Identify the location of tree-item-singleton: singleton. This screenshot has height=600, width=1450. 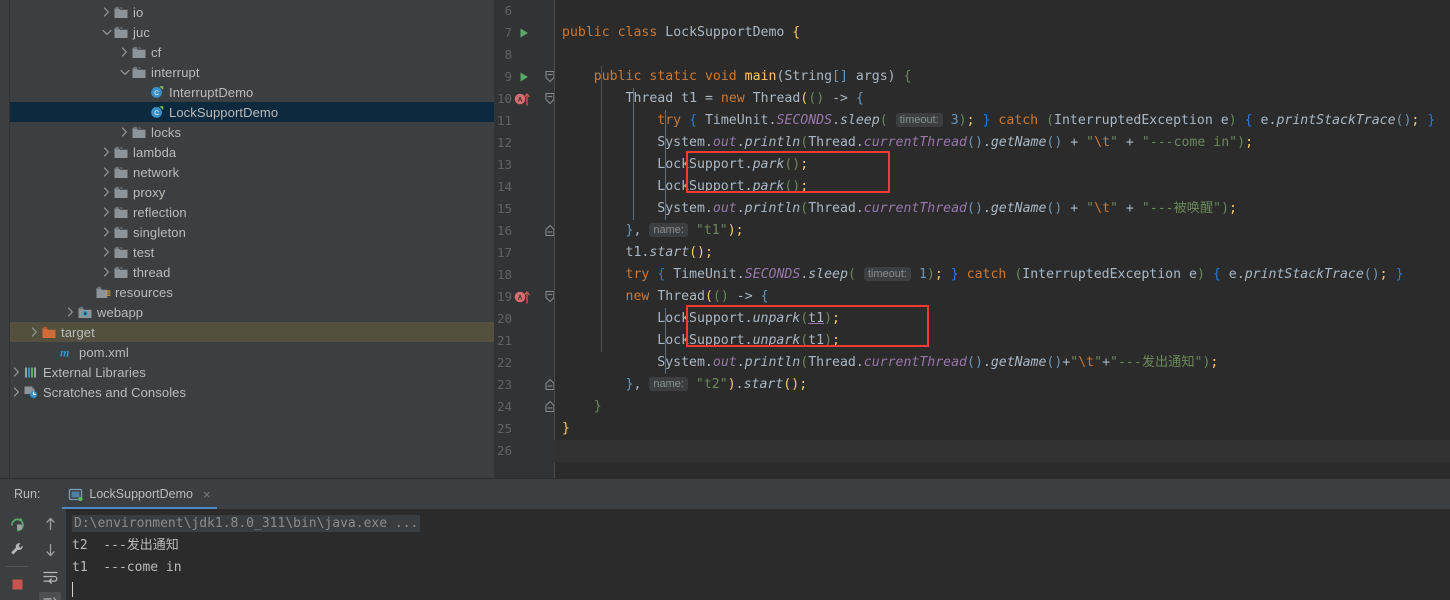
(252, 232).